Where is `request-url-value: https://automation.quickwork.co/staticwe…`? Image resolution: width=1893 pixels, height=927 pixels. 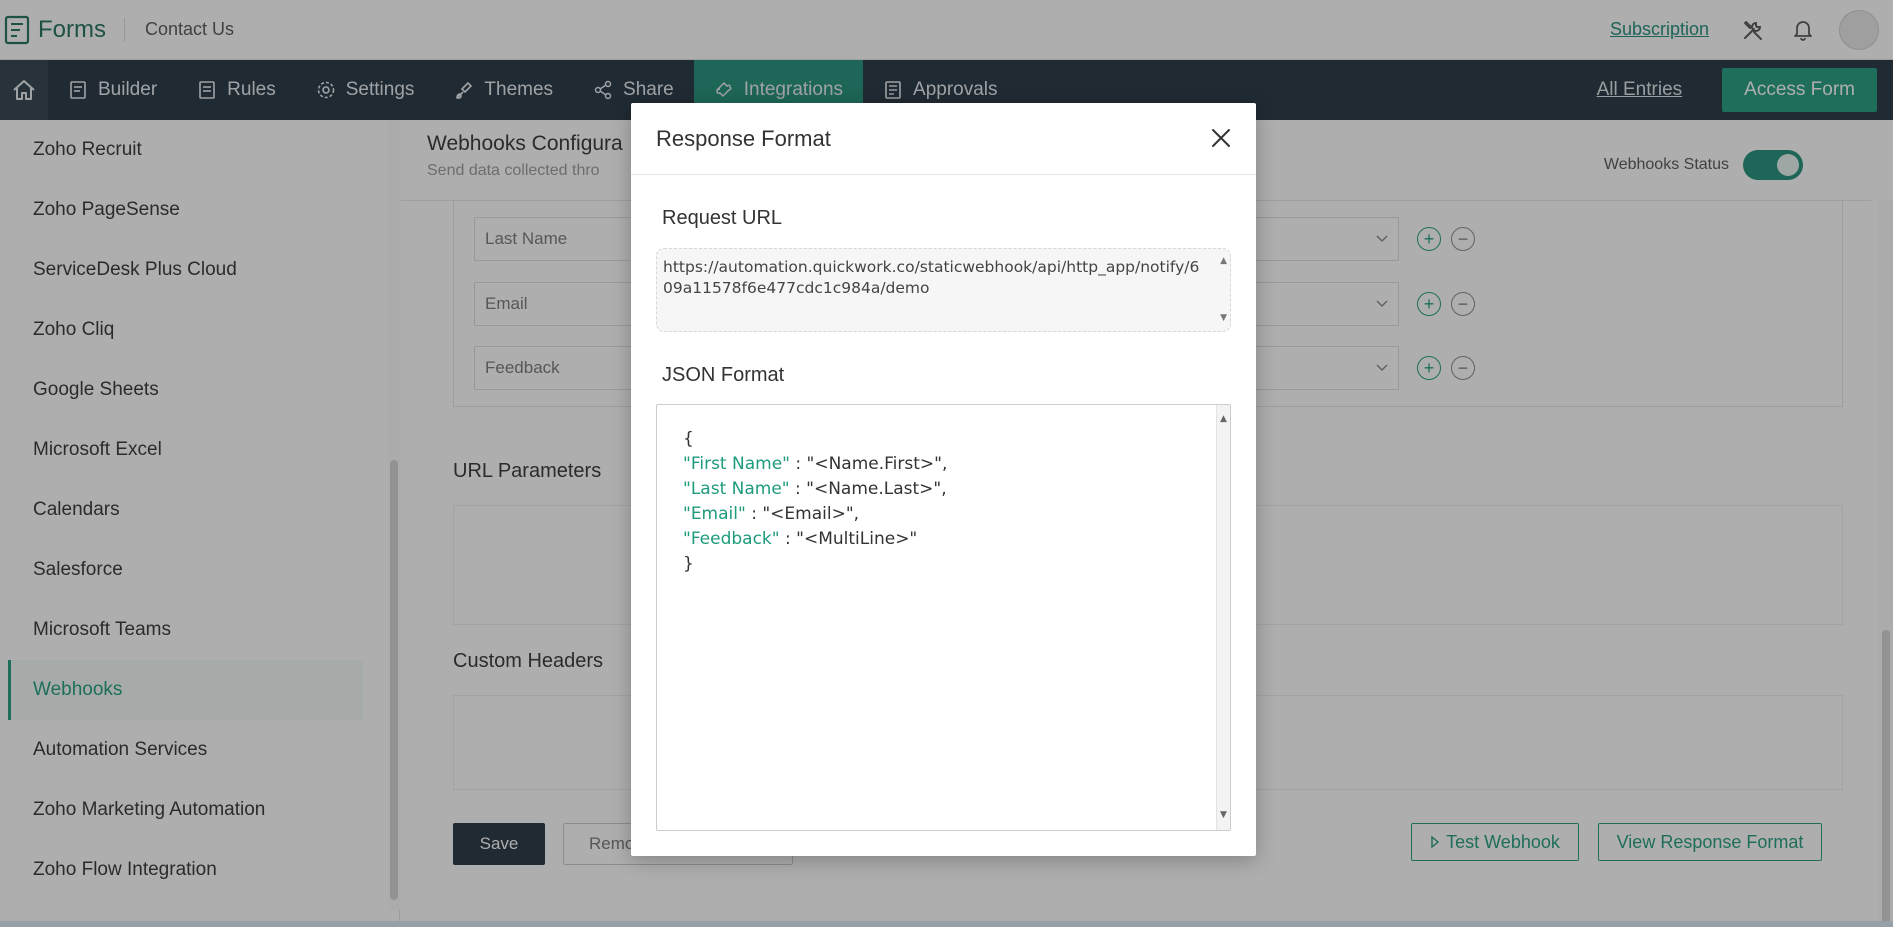
request-url-value: https://automation.quickwork.co/staticwe… is located at coordinates (931, 277).